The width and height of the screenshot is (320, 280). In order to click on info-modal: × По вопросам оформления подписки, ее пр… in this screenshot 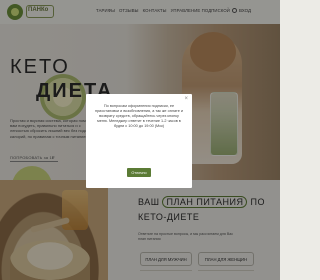, I will do `click(139, 141)`.